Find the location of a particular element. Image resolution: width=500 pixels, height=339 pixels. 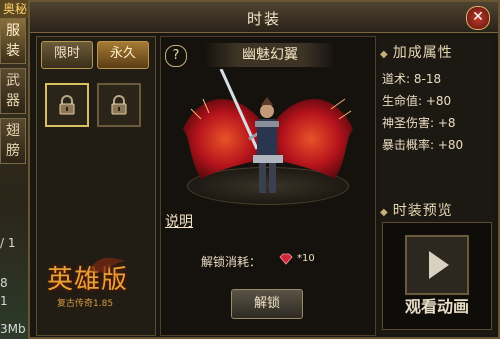

side-tab-weapon: 武器 is located at coordinates (13, 91).